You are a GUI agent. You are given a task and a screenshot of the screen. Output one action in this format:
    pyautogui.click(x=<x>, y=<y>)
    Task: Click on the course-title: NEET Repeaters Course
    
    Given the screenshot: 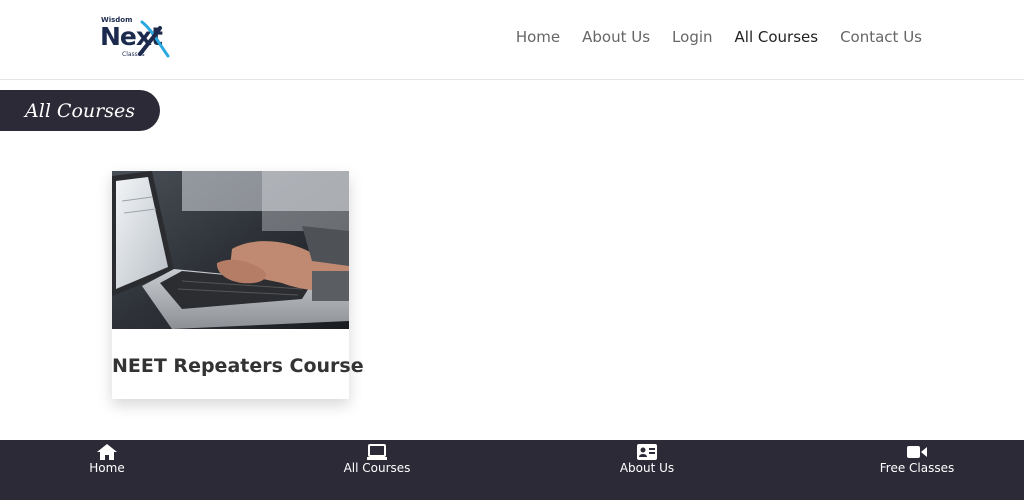 What is the action you would take?
    pyautogui.click(x=238, y=366)
    